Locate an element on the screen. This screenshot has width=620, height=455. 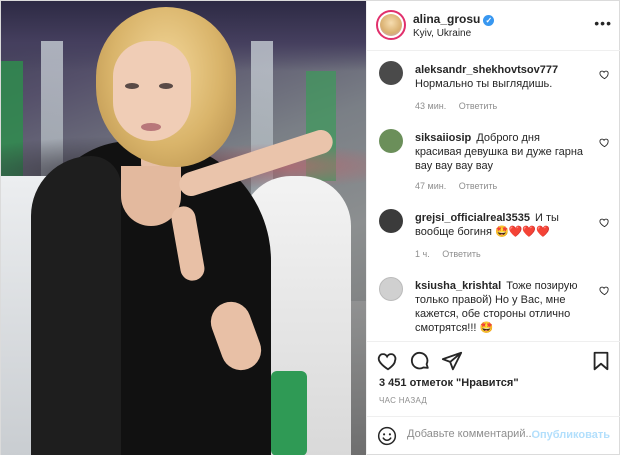
comment-time: 47 мин. is located at coordinates (431, 186).